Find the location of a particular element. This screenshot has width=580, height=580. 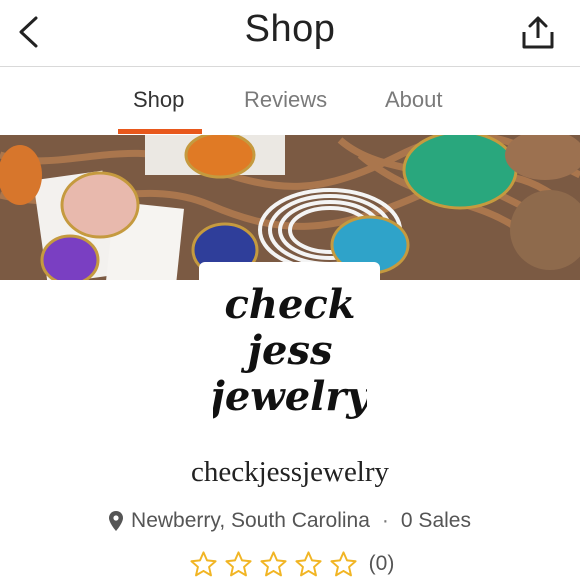

share-icon is located at coordinates (538, 32).